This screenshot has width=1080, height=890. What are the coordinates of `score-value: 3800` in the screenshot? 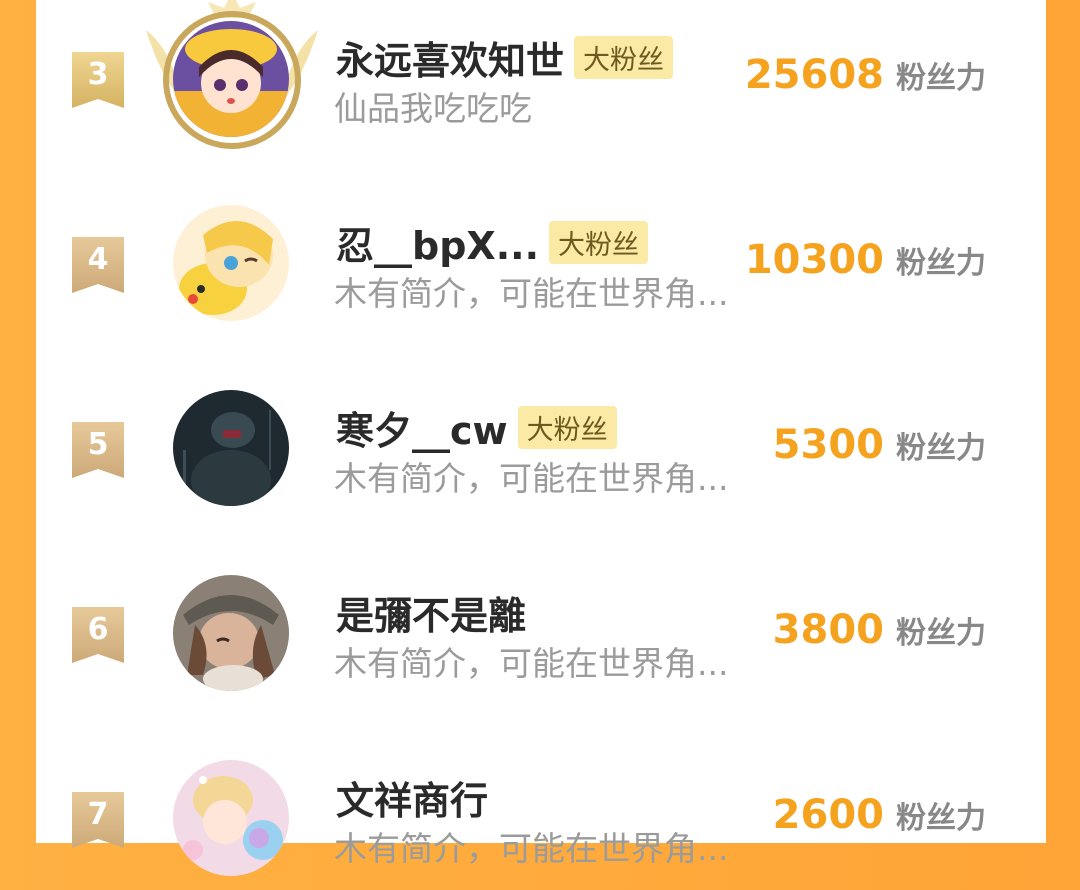 It's located at (828, 630).